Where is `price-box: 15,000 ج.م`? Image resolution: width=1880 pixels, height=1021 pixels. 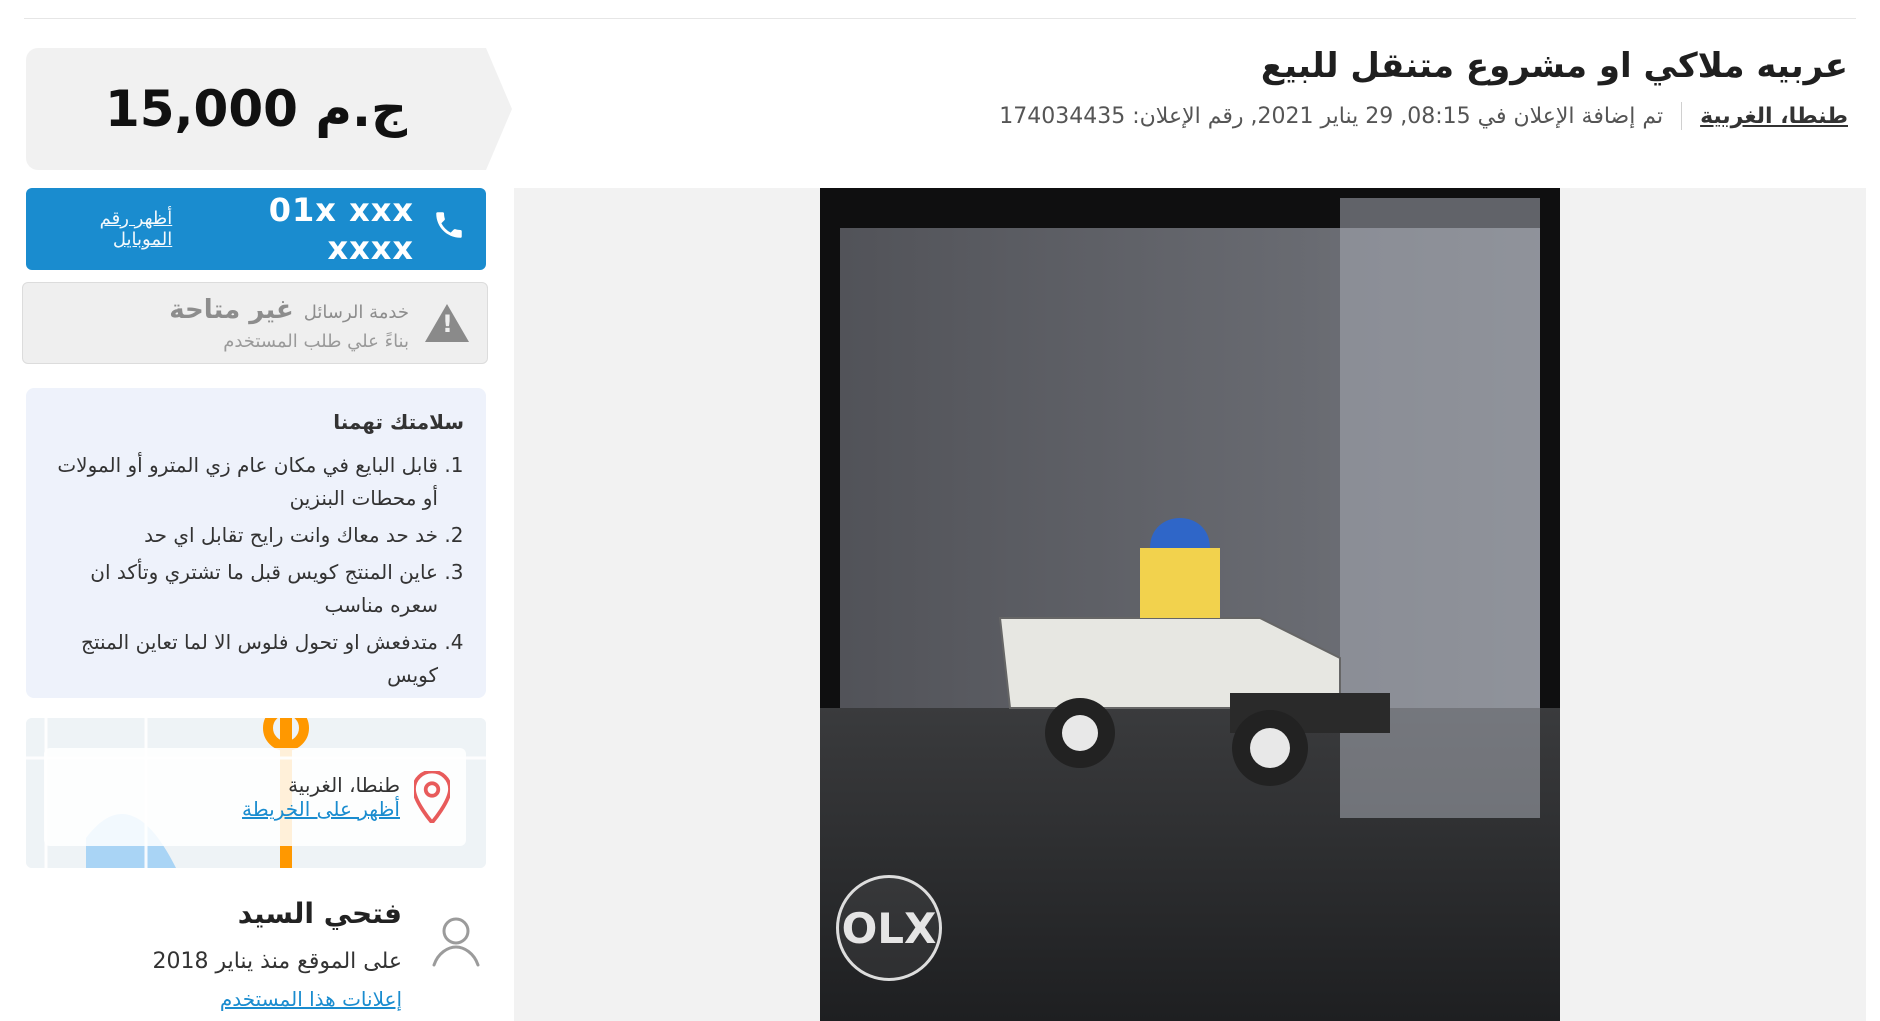
price-box: 15,000 ج.م is located at coordinates (269, 109).